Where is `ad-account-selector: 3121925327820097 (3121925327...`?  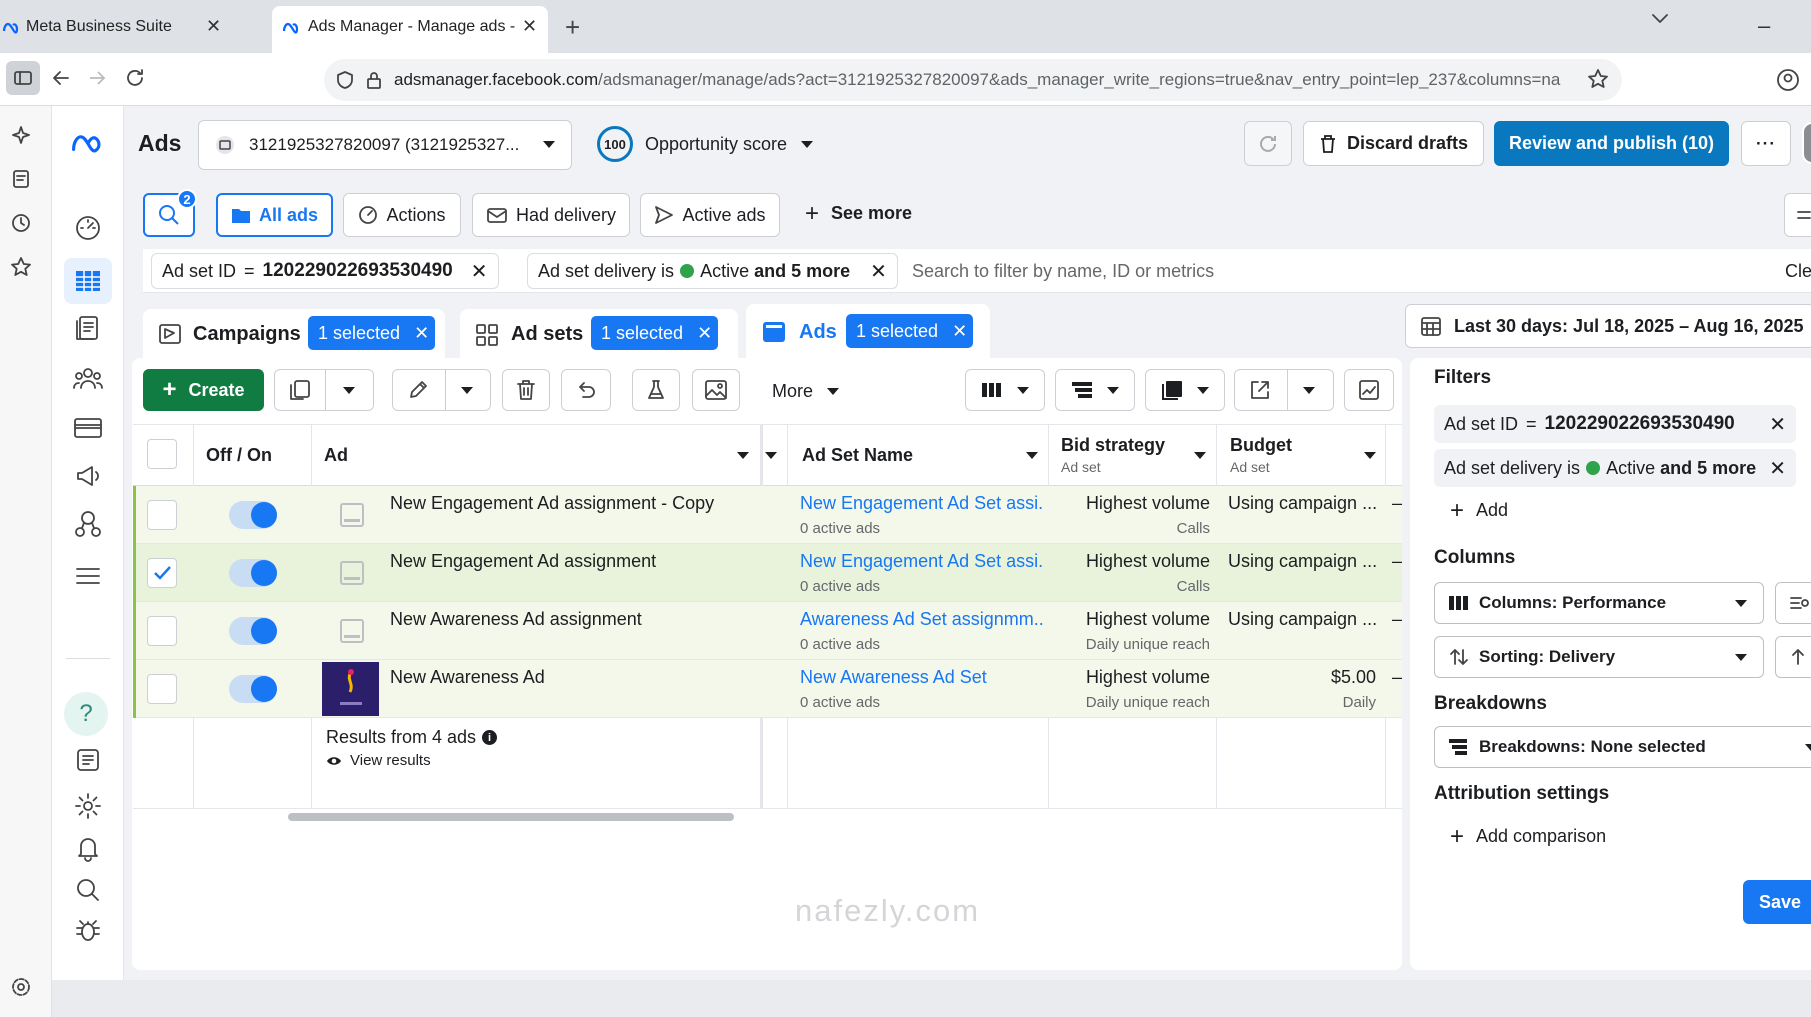 ad-account-selector: 3121925327820097 (3121925327... is located at coordinates (385, 145).